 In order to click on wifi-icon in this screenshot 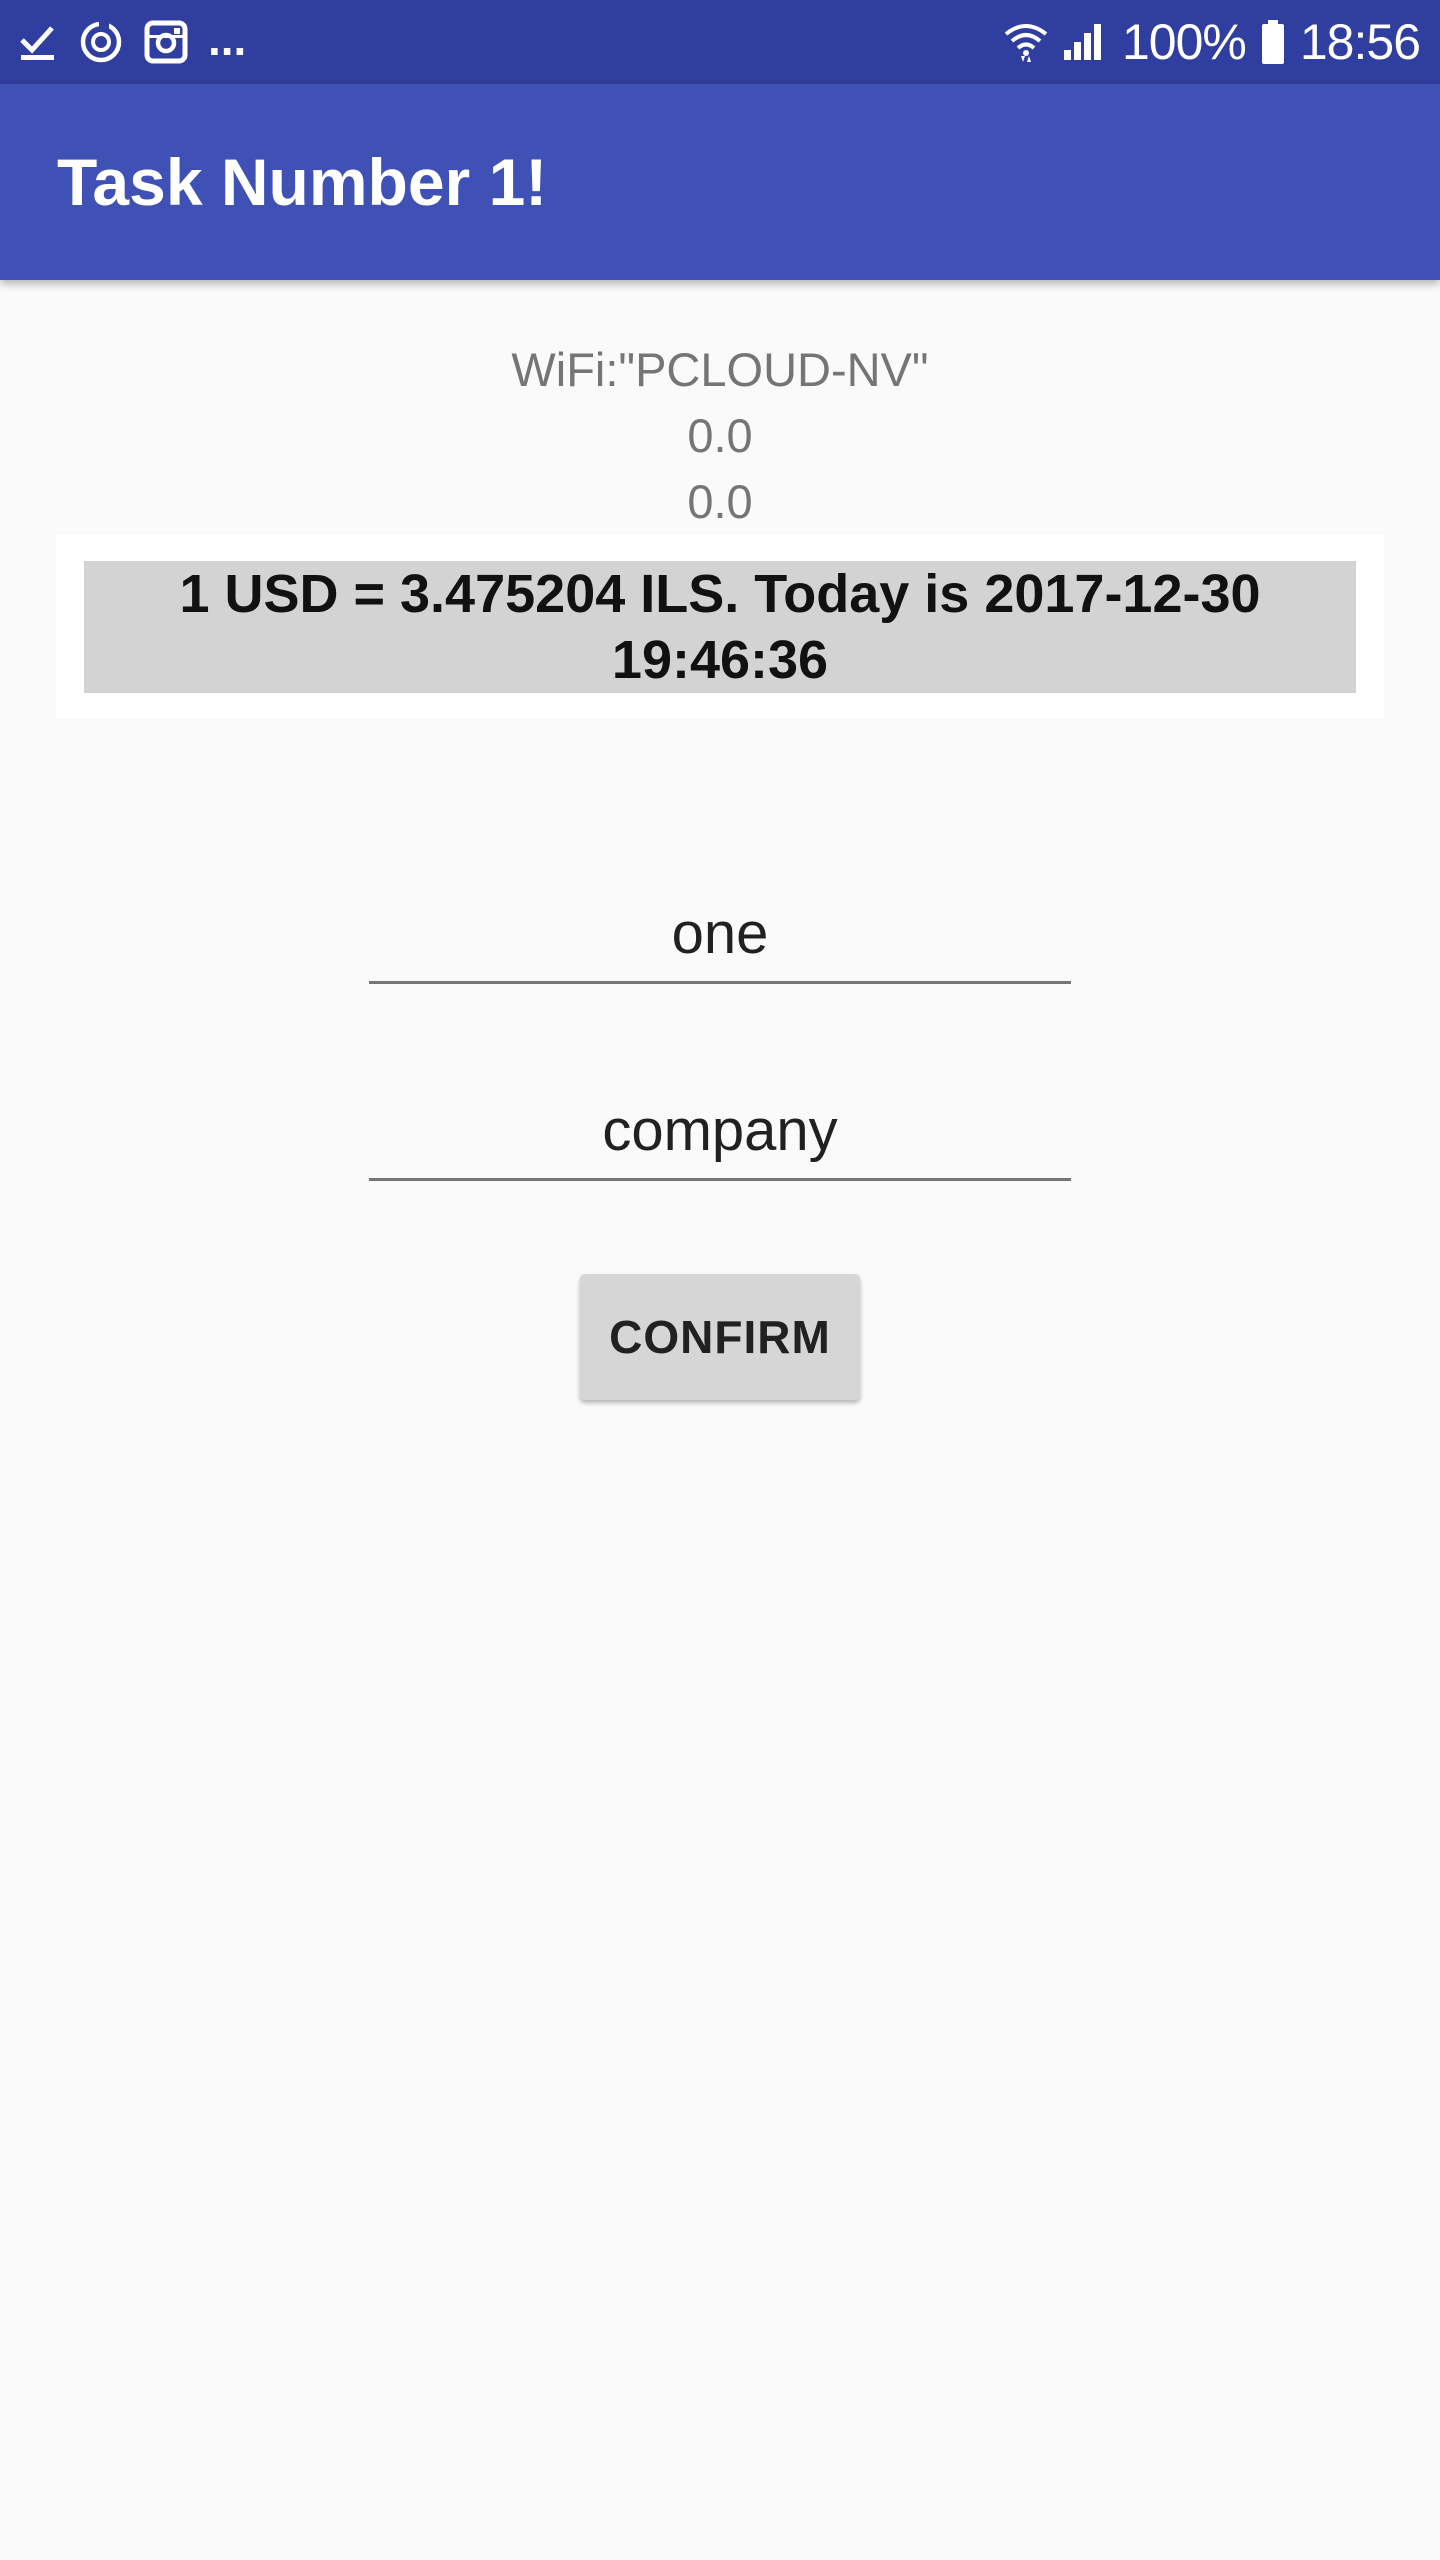, I will do `click(1026, 42)`.